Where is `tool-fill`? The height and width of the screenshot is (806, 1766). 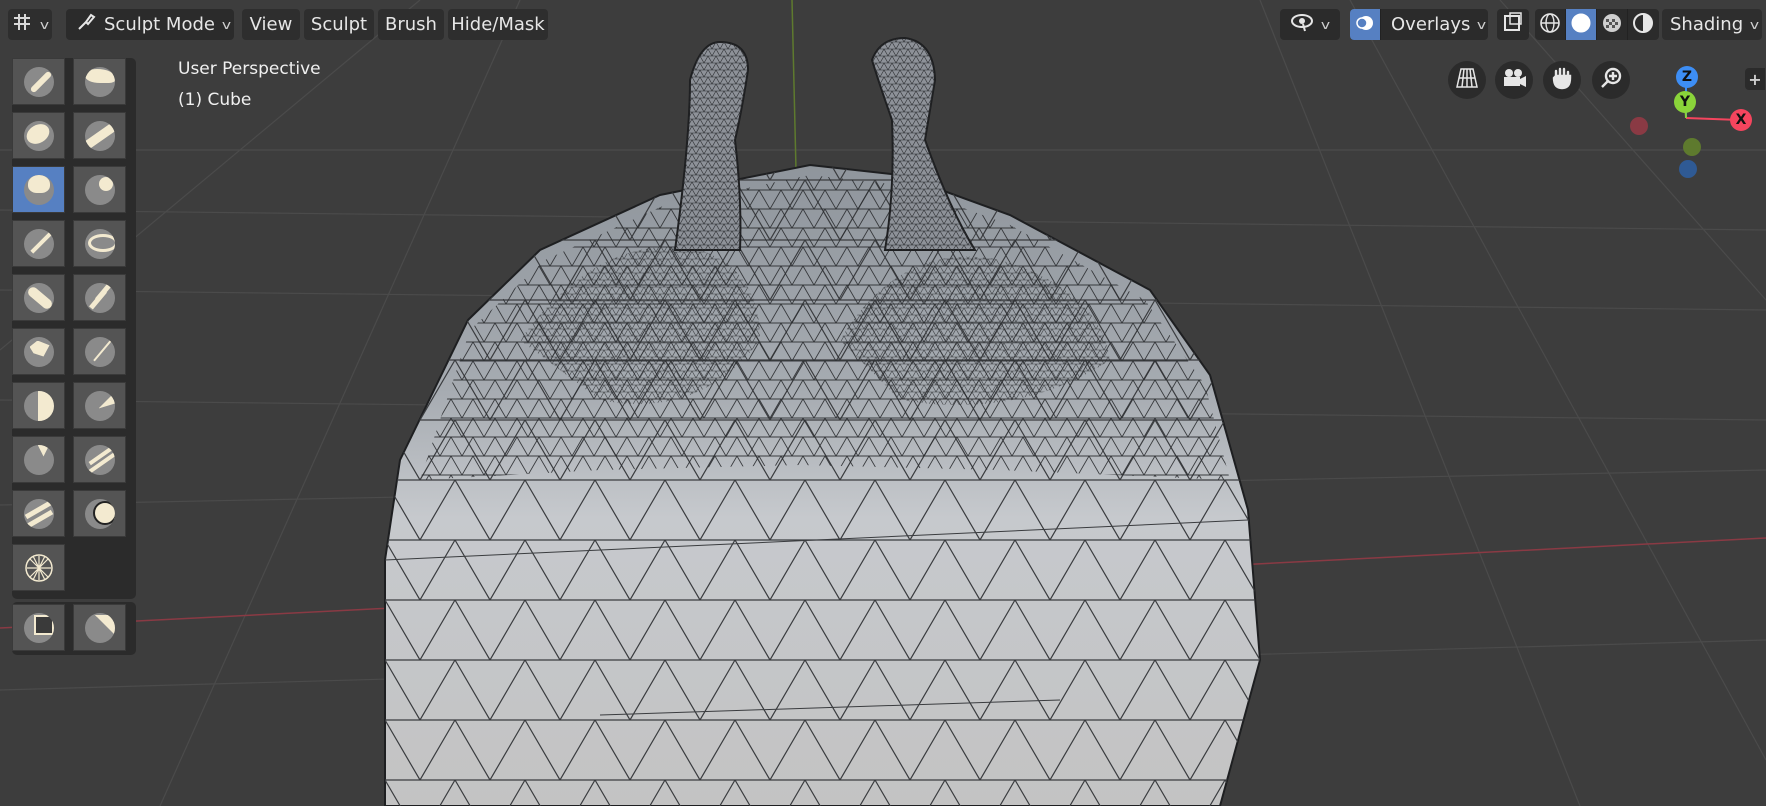
tool-fill is located at coordinates (99, 351).